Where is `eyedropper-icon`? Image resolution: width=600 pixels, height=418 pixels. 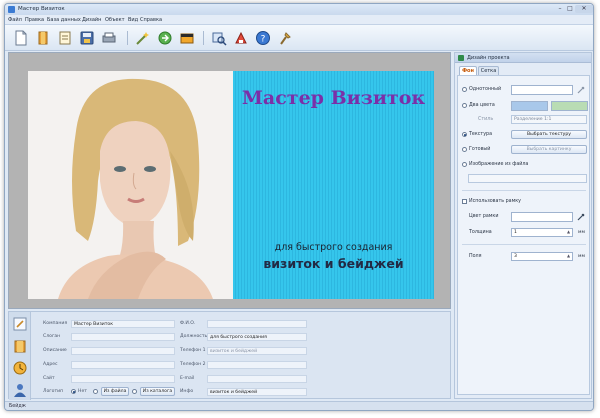 eyedropper-icon is located at coordinates (581, 90).